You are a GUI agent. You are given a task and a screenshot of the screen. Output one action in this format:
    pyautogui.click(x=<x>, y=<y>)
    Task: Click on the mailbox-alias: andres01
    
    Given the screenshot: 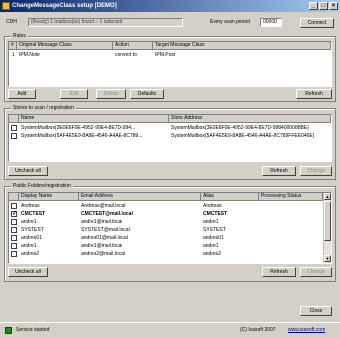 What is the action you would take?
    pyautogui.click(x=213, y=238)
    